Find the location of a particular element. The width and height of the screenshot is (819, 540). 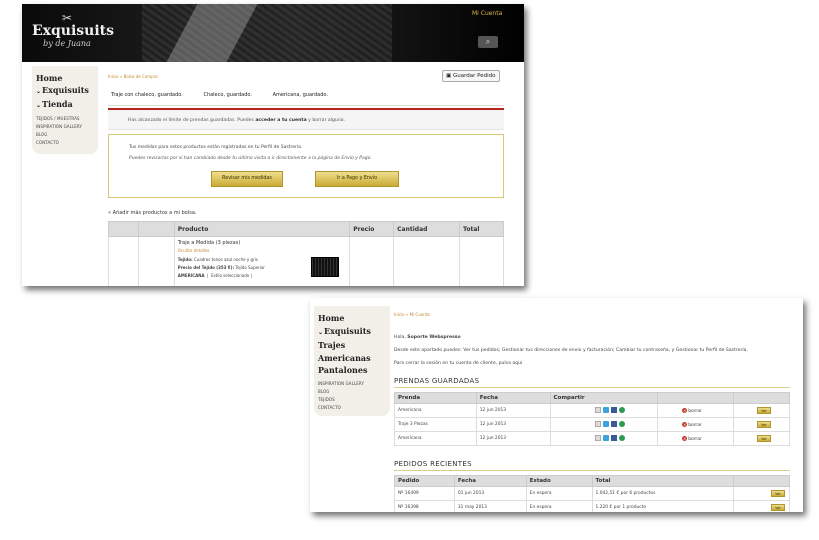

payment-shipping-button: Ir a Pago y Envío is located at coordinates (357, 179).